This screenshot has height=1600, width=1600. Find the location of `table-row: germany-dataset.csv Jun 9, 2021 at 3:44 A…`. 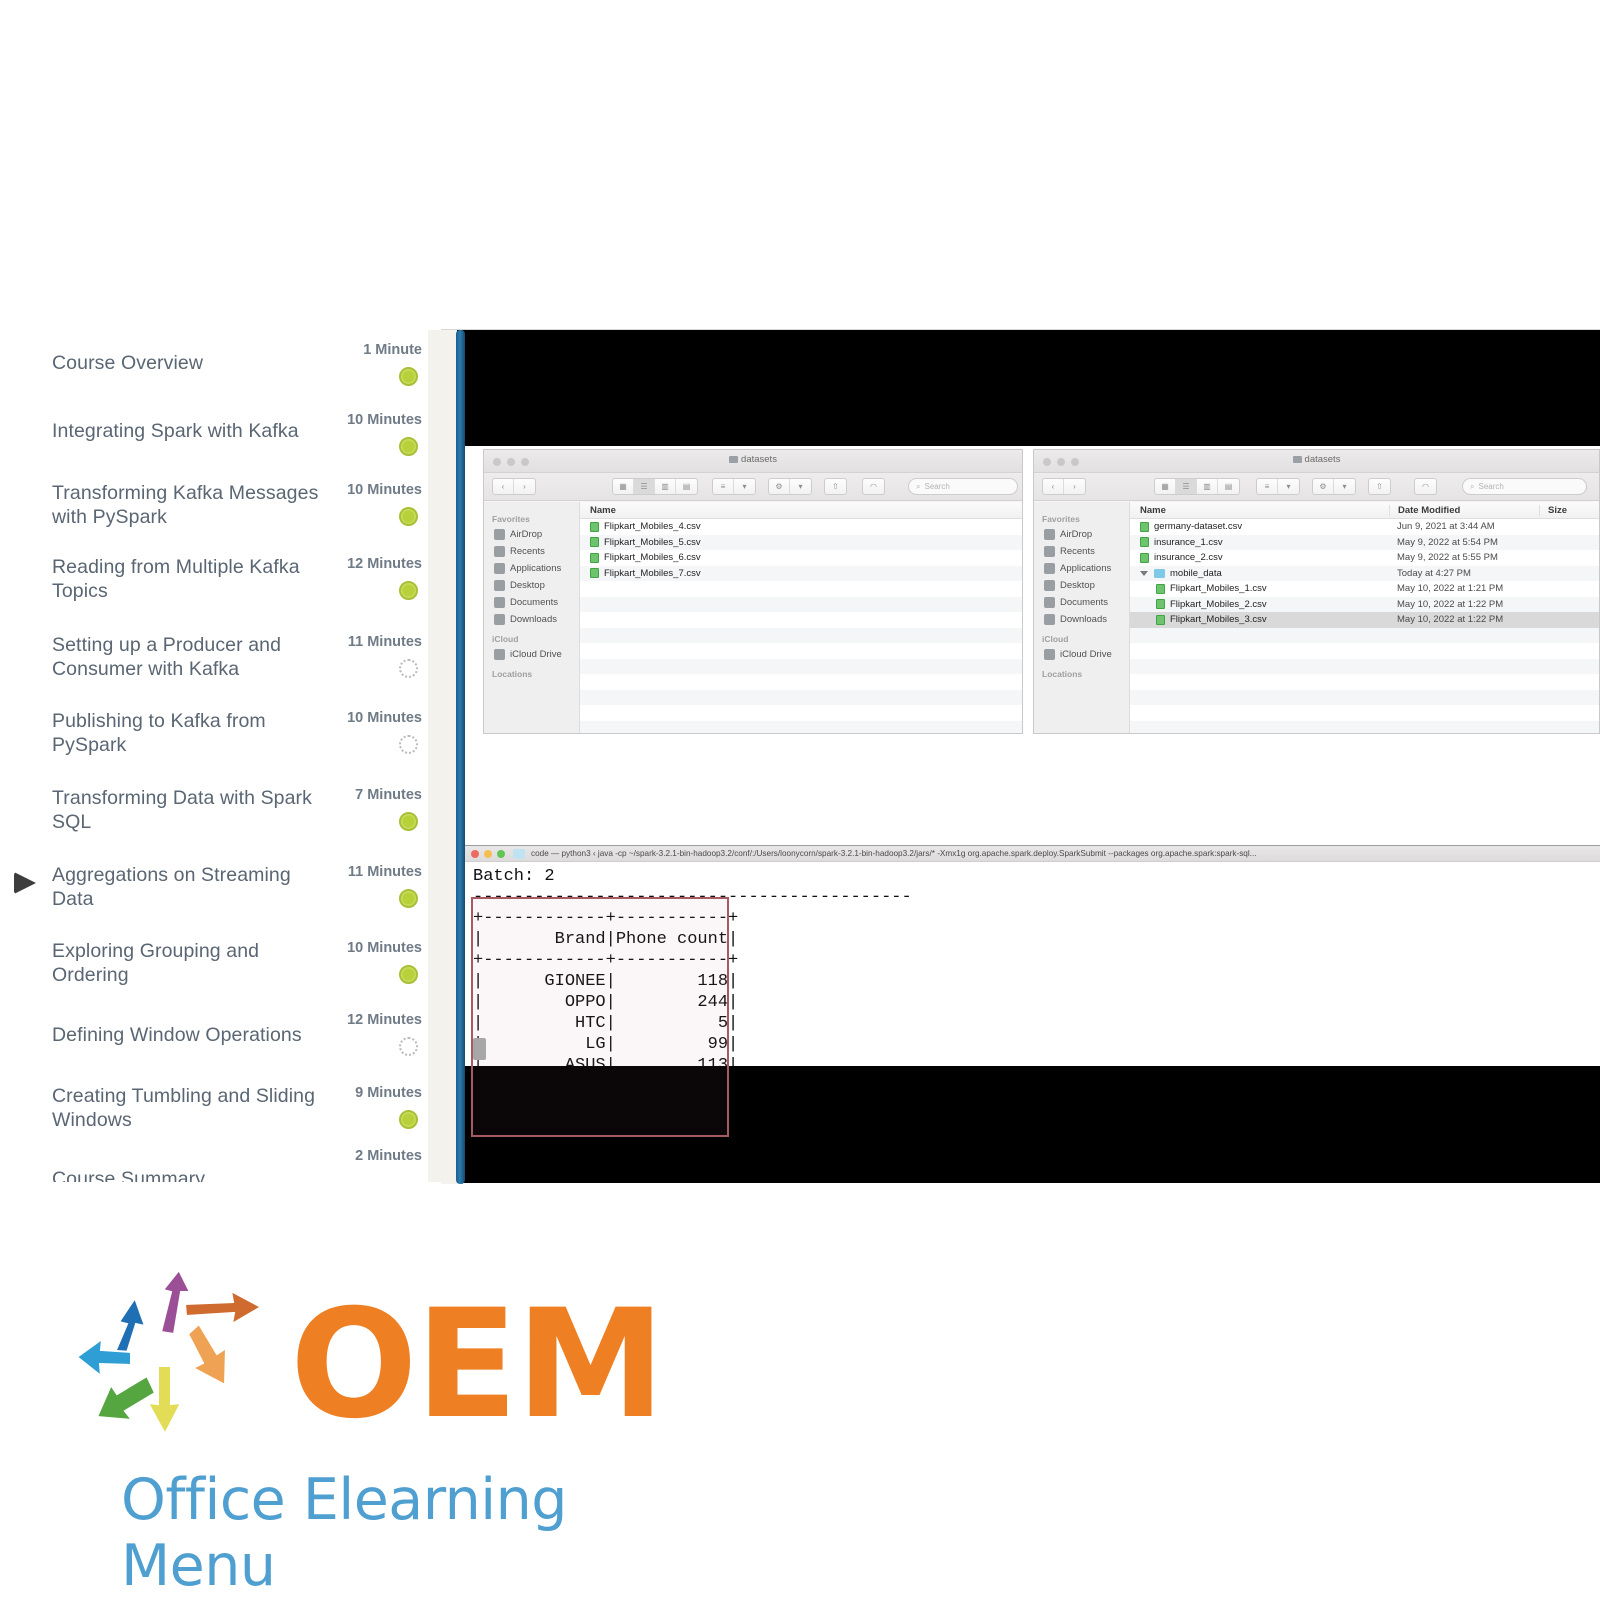

table-row: germany-dataset.csv Jun 9, 2021 at 3:44 A… is located at coordinates (1364, 527).